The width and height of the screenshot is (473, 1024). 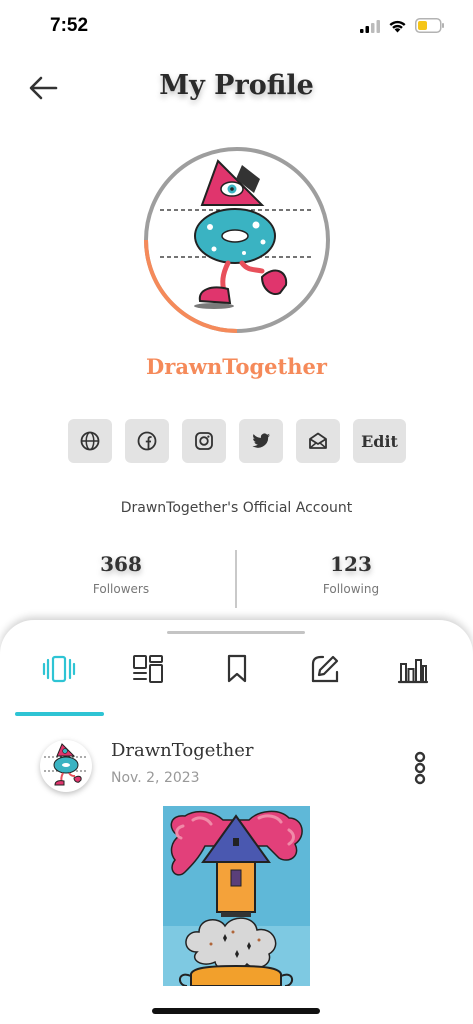 I want to click on post-image, so click(x=236, y=896).